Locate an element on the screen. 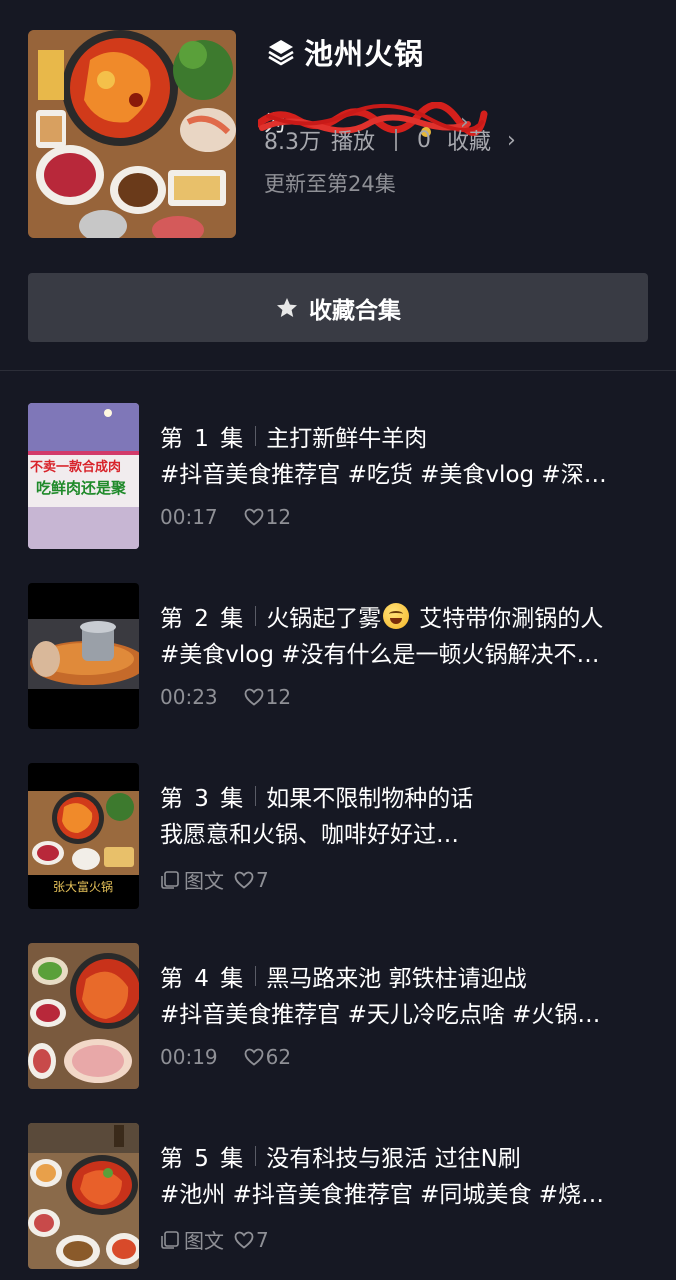 Image resolution: width=676 pixels, height=1280 pixels. episode-duration: 00:19 is located at coordinates (189, 1057).